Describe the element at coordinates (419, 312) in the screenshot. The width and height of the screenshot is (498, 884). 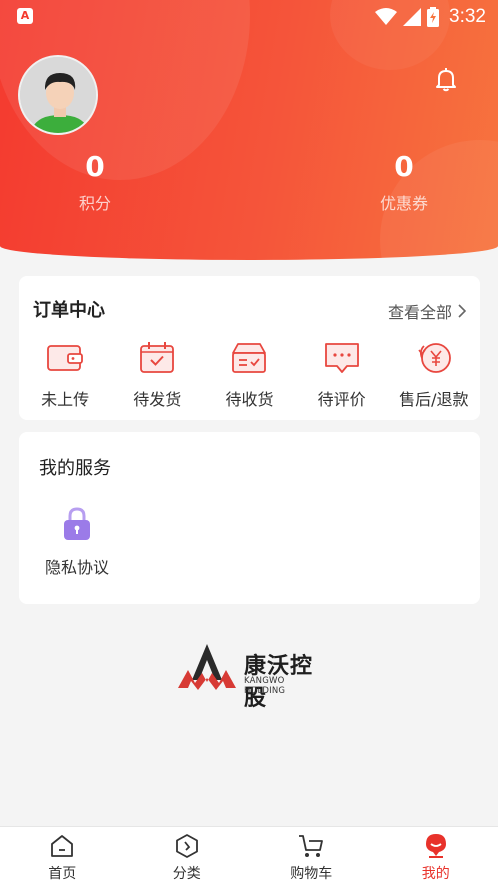
I see `view-all-label: 查看全部` at that location.